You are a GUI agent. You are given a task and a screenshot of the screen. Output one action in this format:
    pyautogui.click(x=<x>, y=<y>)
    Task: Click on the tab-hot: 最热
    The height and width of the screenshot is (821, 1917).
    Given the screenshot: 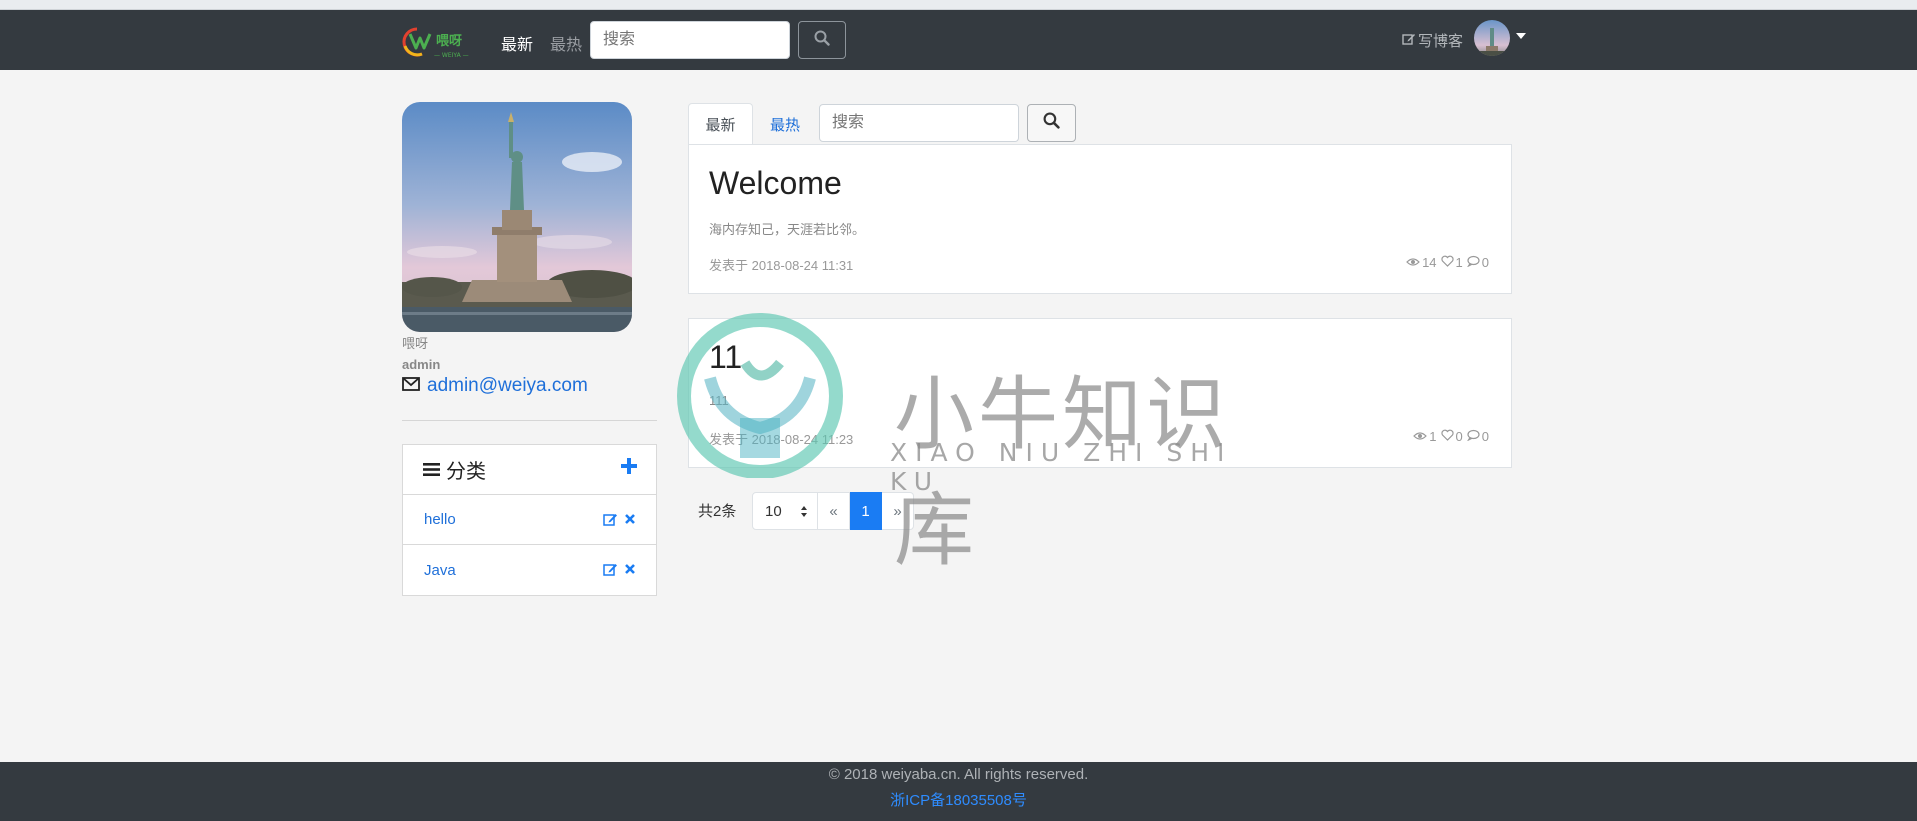 What is the action you would take?
    pyautogui.click(x=785, y=124)
    